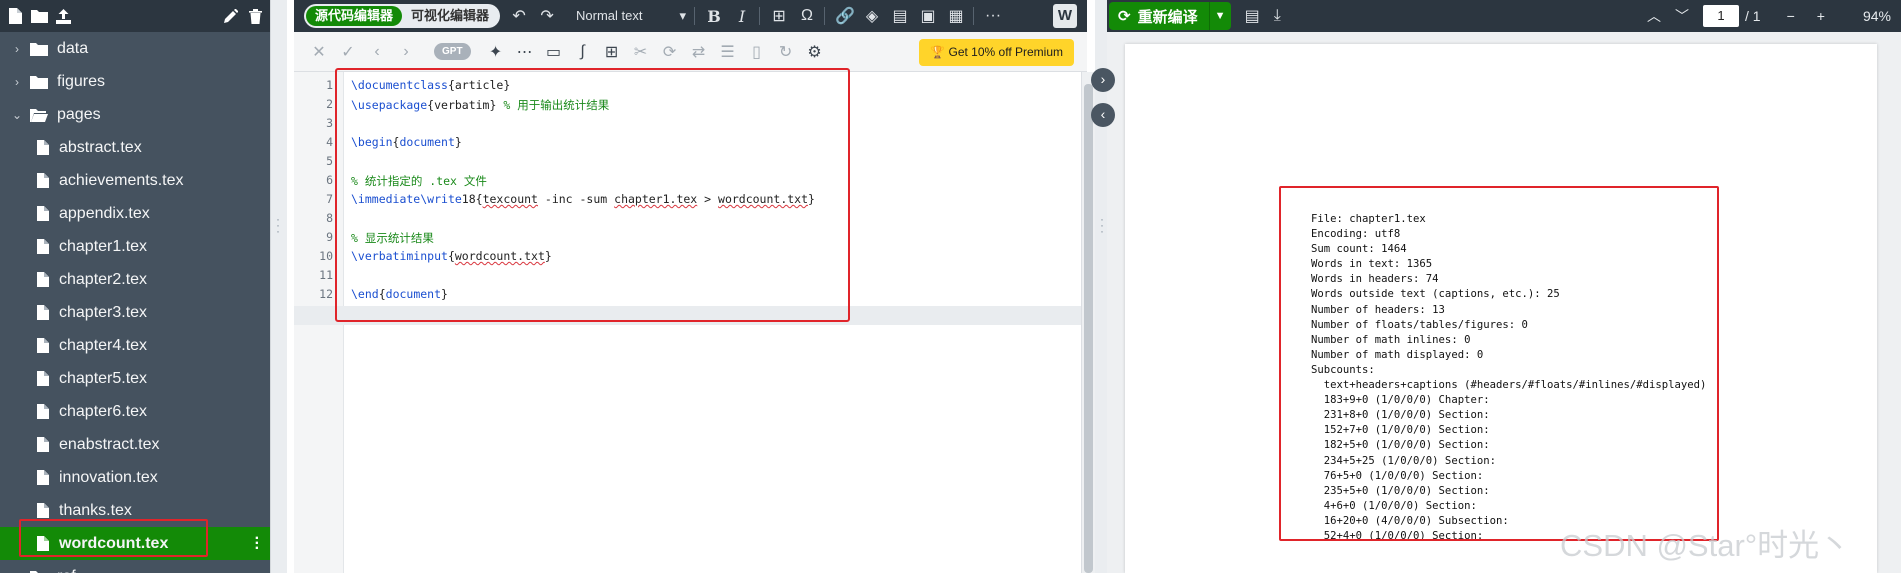 This screenshot has height=573, width=1901. I want to click on page-up-icon: ︿, so click(1654, 16).